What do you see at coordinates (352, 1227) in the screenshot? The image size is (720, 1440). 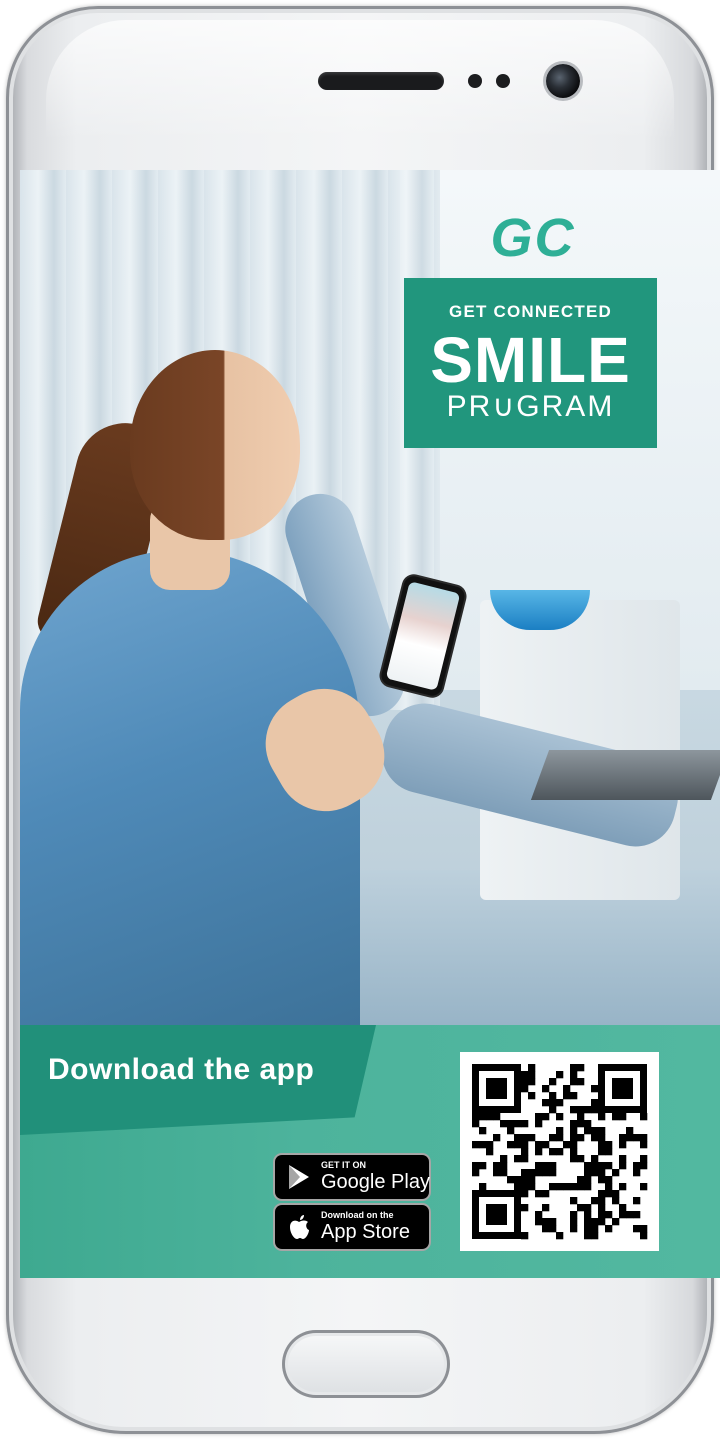 I see `app-store-badge: Download on the App Store` at bounding box center [352, 1227].